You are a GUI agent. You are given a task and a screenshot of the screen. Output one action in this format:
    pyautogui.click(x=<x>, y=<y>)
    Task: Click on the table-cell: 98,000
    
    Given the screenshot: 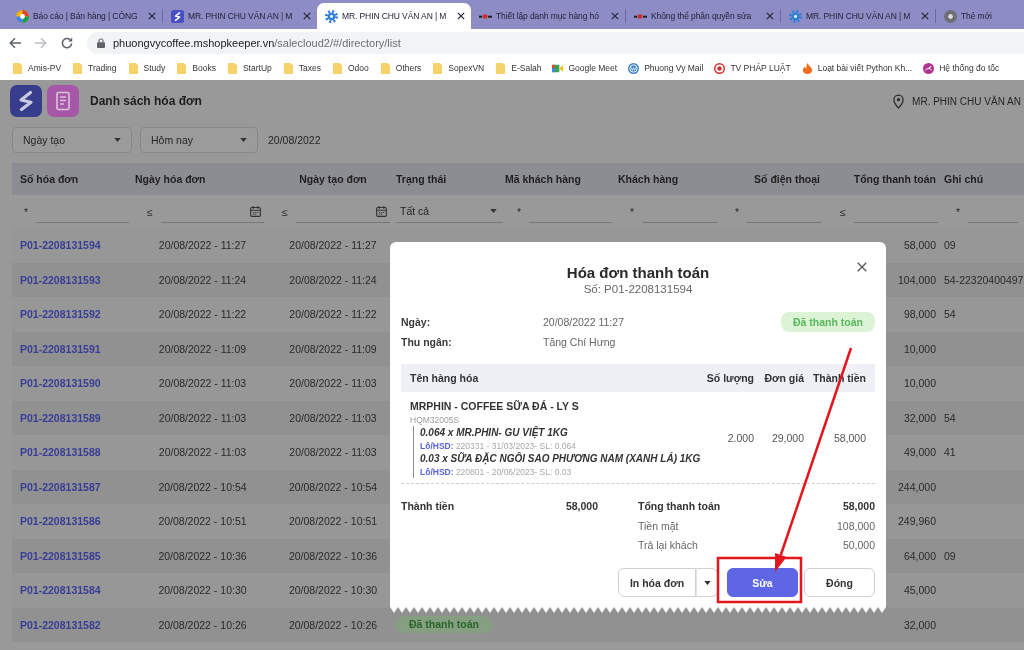 What is the action you would take?
    pyautogui.click(x=919, y=314)
    